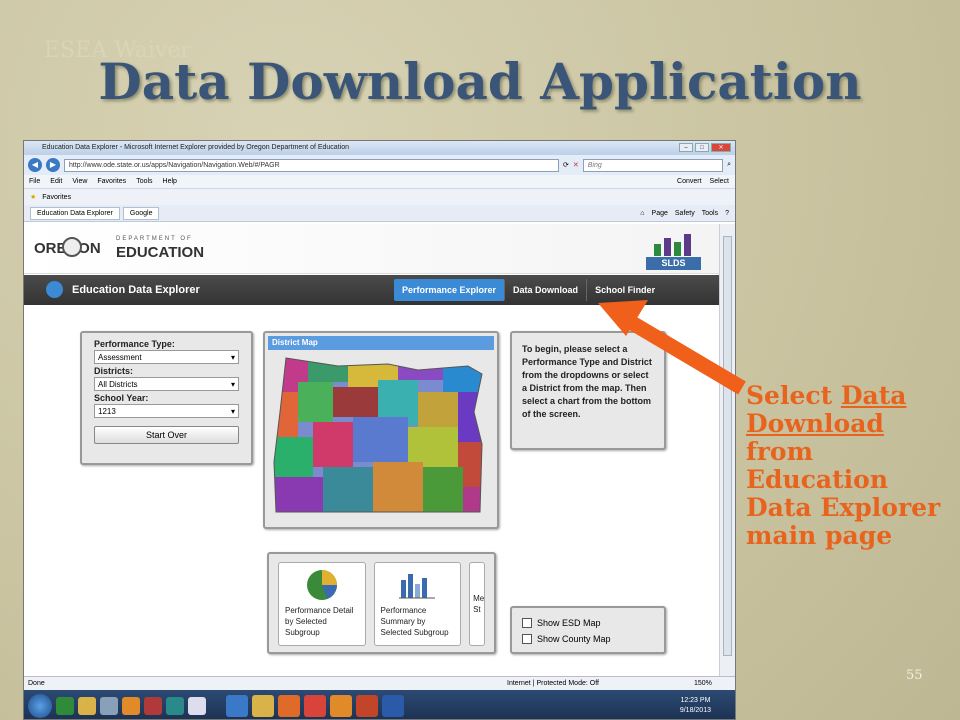  I want to click on slds-logo: SLDS, so click(673, 251).